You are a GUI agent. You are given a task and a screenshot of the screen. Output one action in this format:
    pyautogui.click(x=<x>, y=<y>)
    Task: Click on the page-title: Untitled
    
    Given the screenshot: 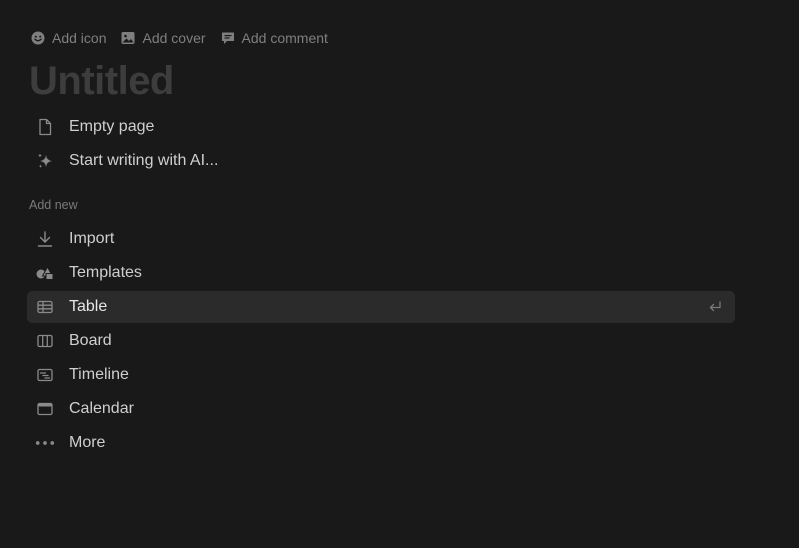 What is the action you would take?
    pyautogui.click(x=101, y=81)
    